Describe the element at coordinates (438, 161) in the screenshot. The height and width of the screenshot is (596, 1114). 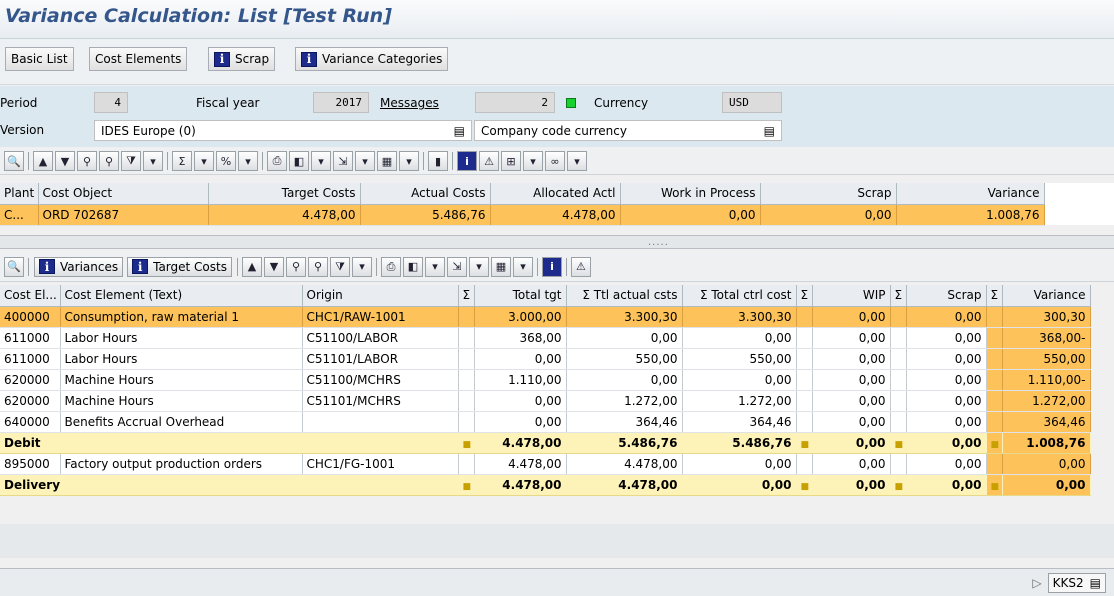
I see `graphic-icon: ▮` at that location.